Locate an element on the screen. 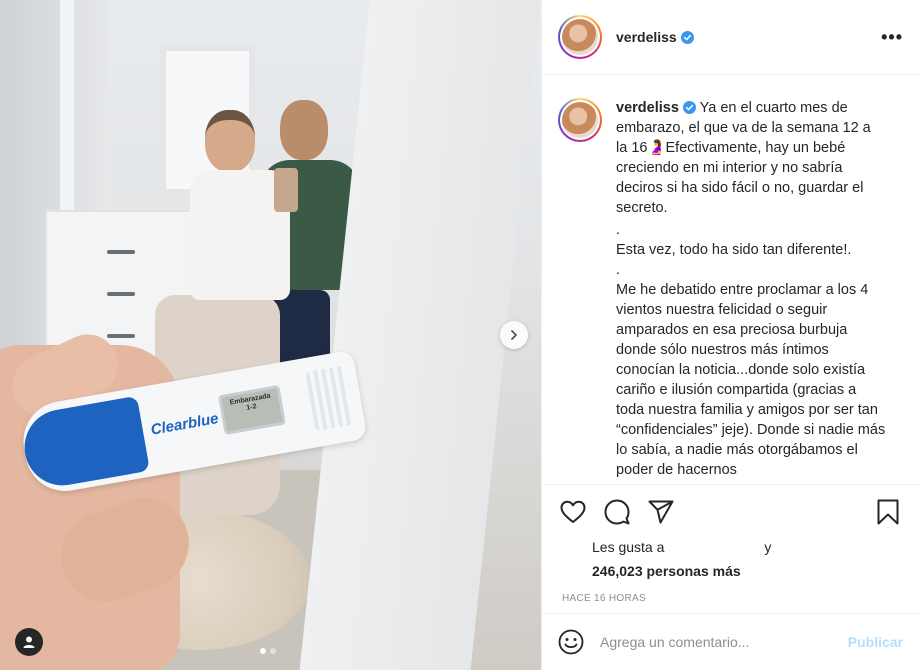 The width and height of the screenshot is (919, 670). post-header: verdeliss ••• is located at coordinates (730, 37).